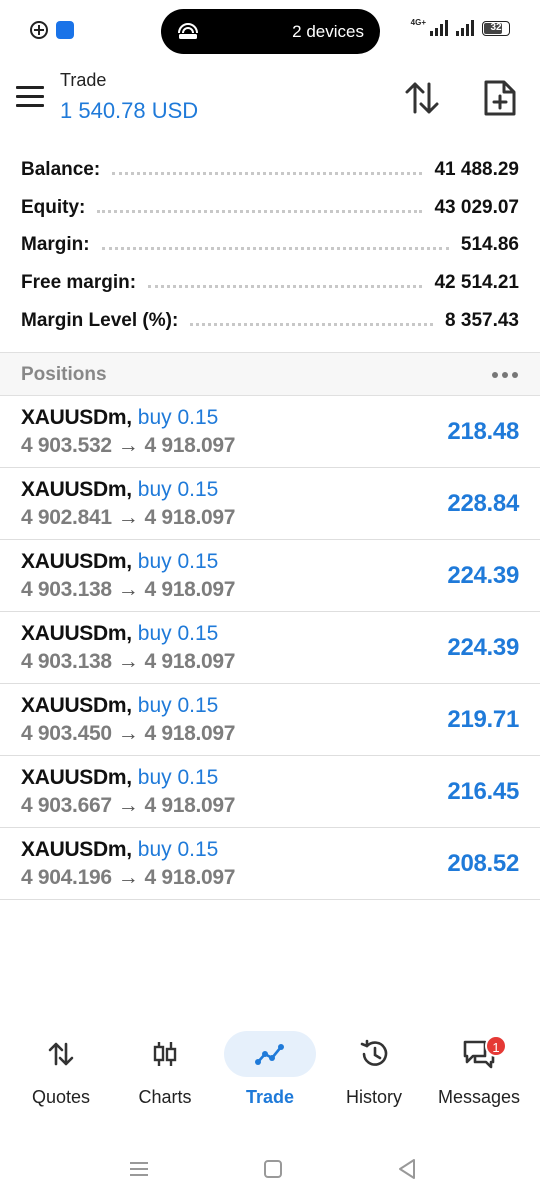 The image size is (540, 1199). I want to click on position-profit: 208.52, so click(483, 863).